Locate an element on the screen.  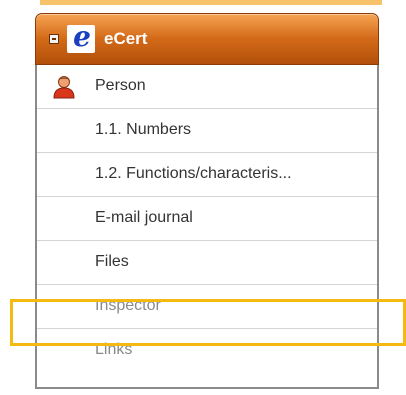
ecert-logo-icon: e is located at coordinates (81, 37).